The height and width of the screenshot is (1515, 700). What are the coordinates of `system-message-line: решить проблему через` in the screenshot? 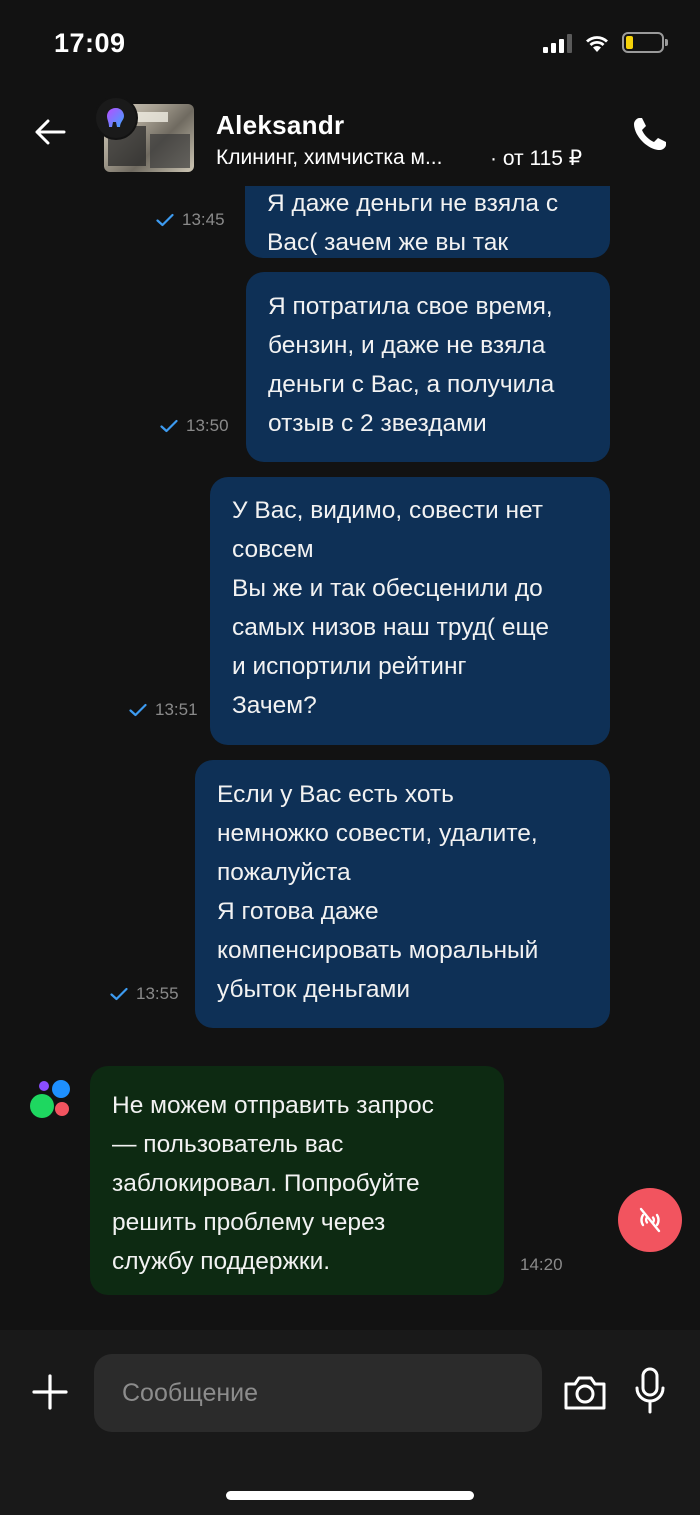 It's located at (249, 1222).